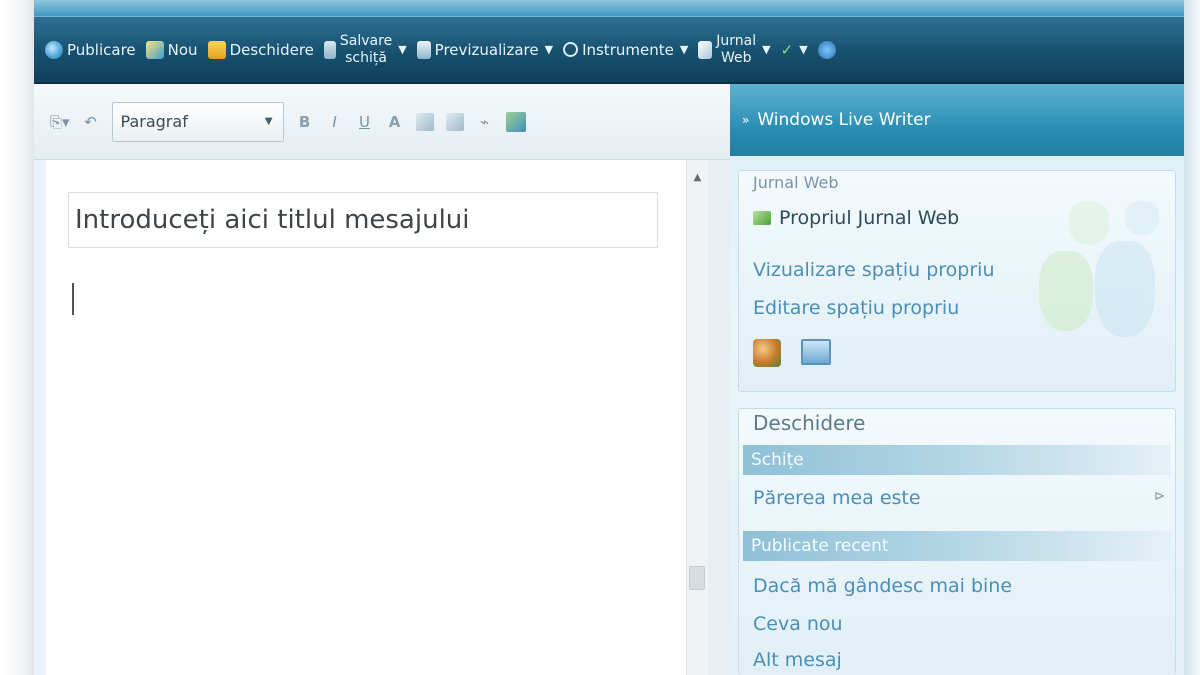  I want to click on paragraph-style-value: Paragraf, so click(154, 121).